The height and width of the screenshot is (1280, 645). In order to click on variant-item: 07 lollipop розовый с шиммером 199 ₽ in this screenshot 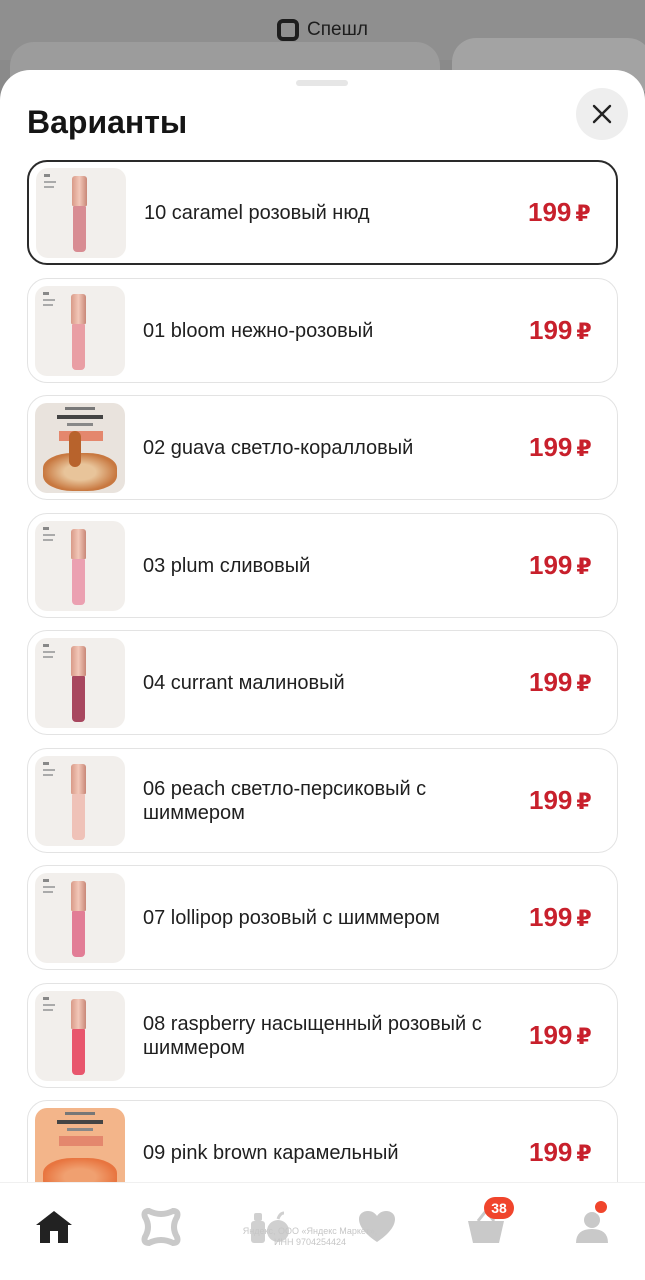, I will do `click(322, 917)`.